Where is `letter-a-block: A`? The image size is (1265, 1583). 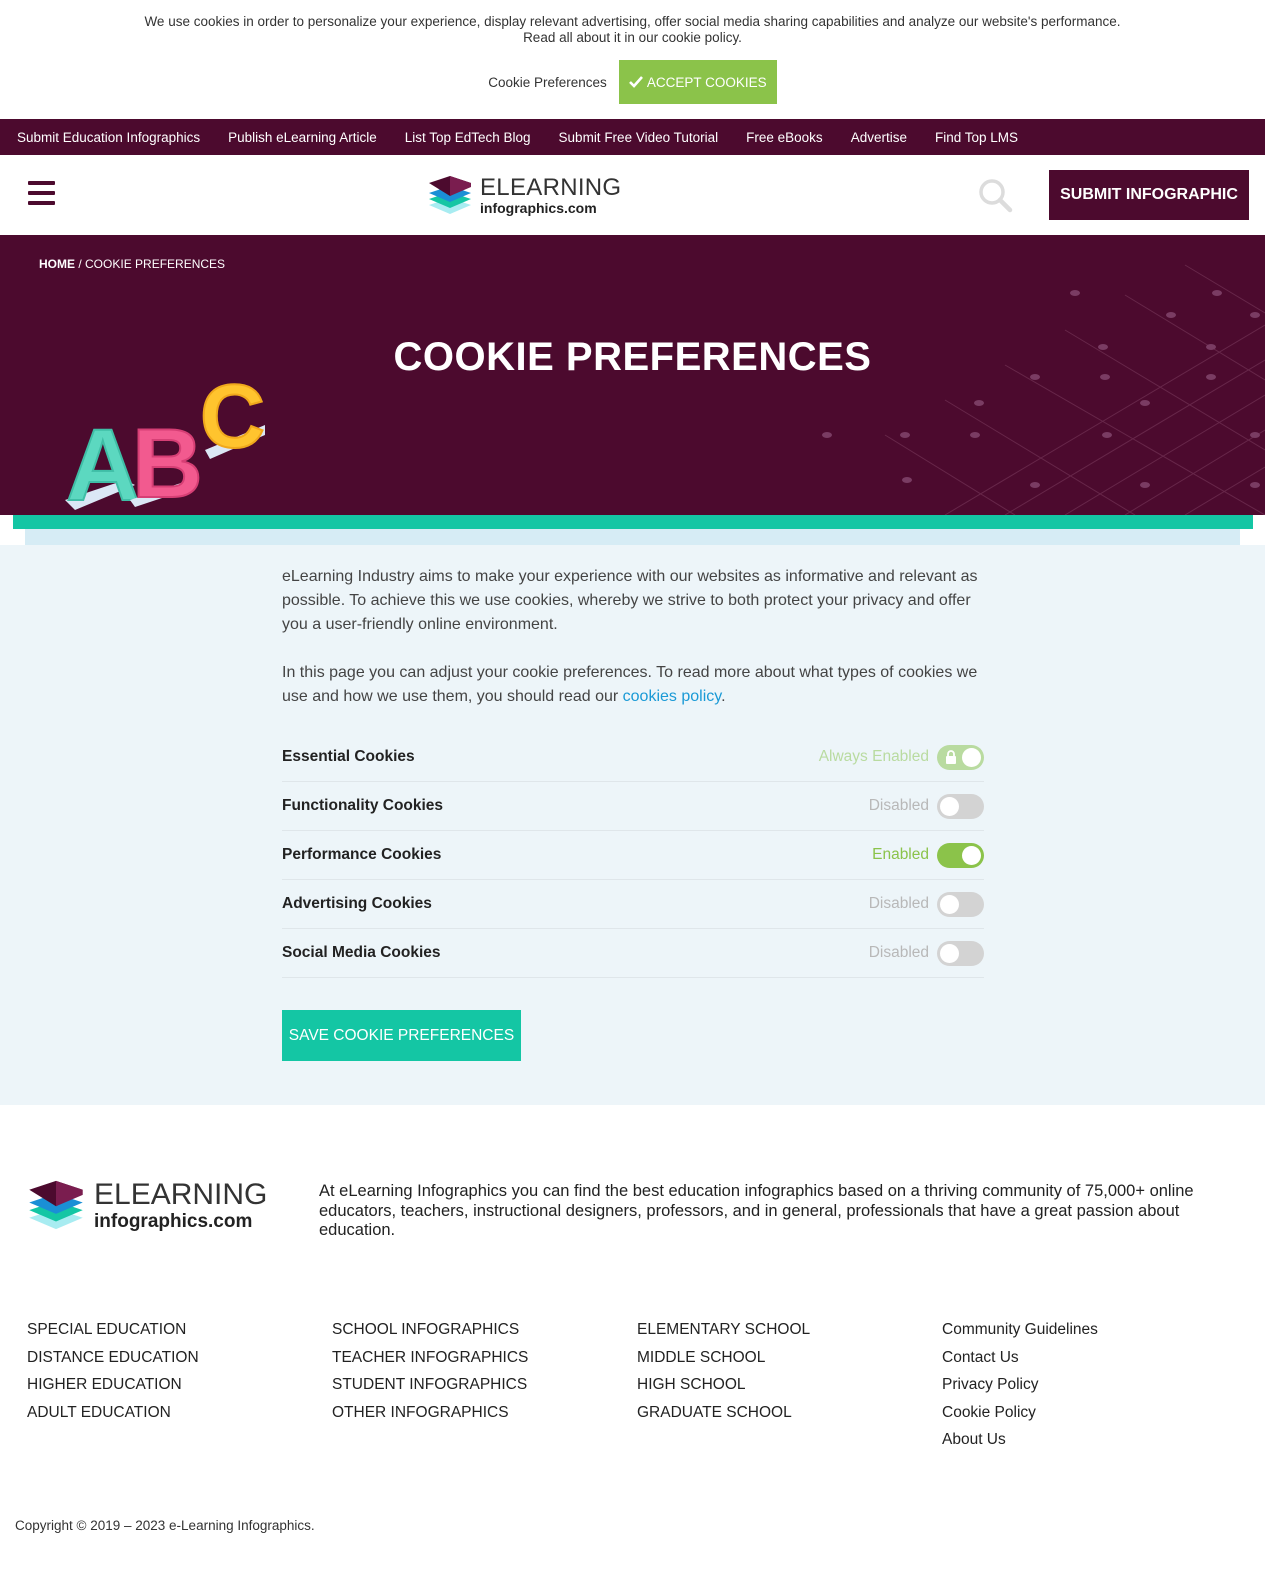
letter-a-block: A is located at coordinates (103, 461).